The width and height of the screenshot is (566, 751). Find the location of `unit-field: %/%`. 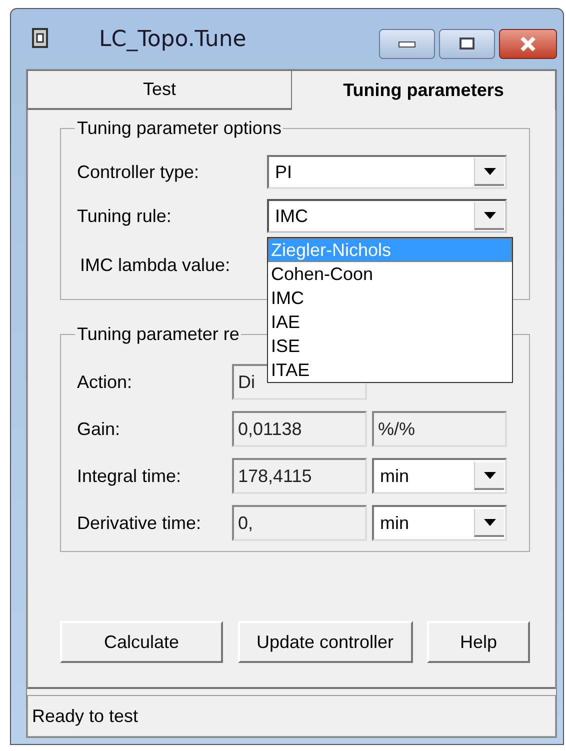

unit-field: %/% is located at coordinates (439, 429).